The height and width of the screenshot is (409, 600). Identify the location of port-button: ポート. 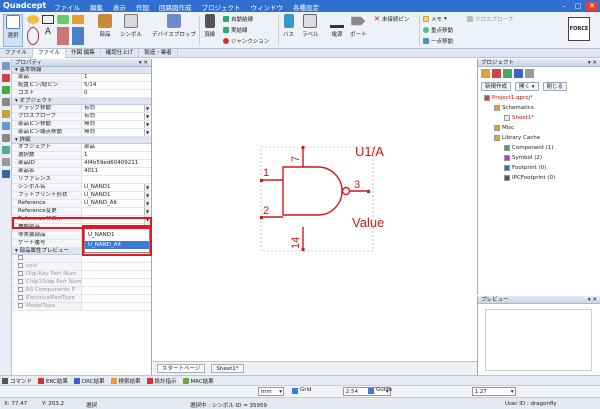
(358, 26).